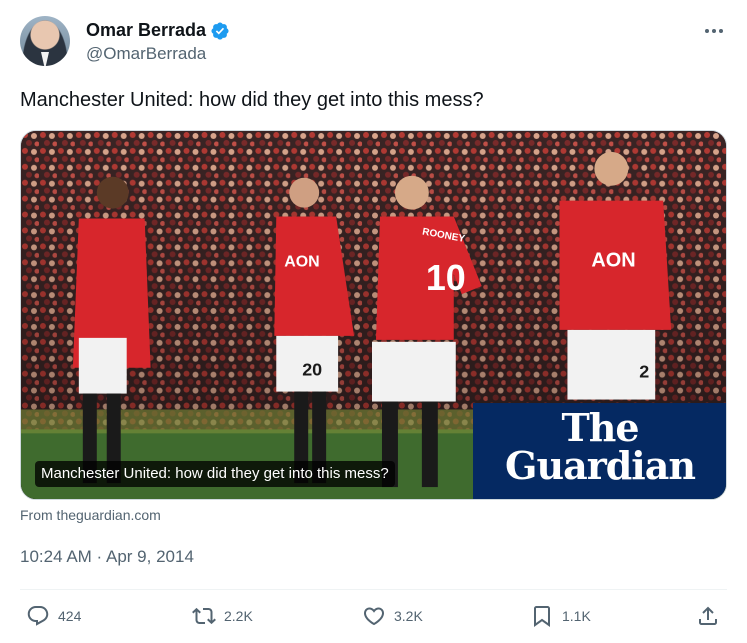 The width and height of the screenshot is (747, 643). Describe the element at coordinates (70, 616) in the screenshot. I see `reply-count: 424` at that location.